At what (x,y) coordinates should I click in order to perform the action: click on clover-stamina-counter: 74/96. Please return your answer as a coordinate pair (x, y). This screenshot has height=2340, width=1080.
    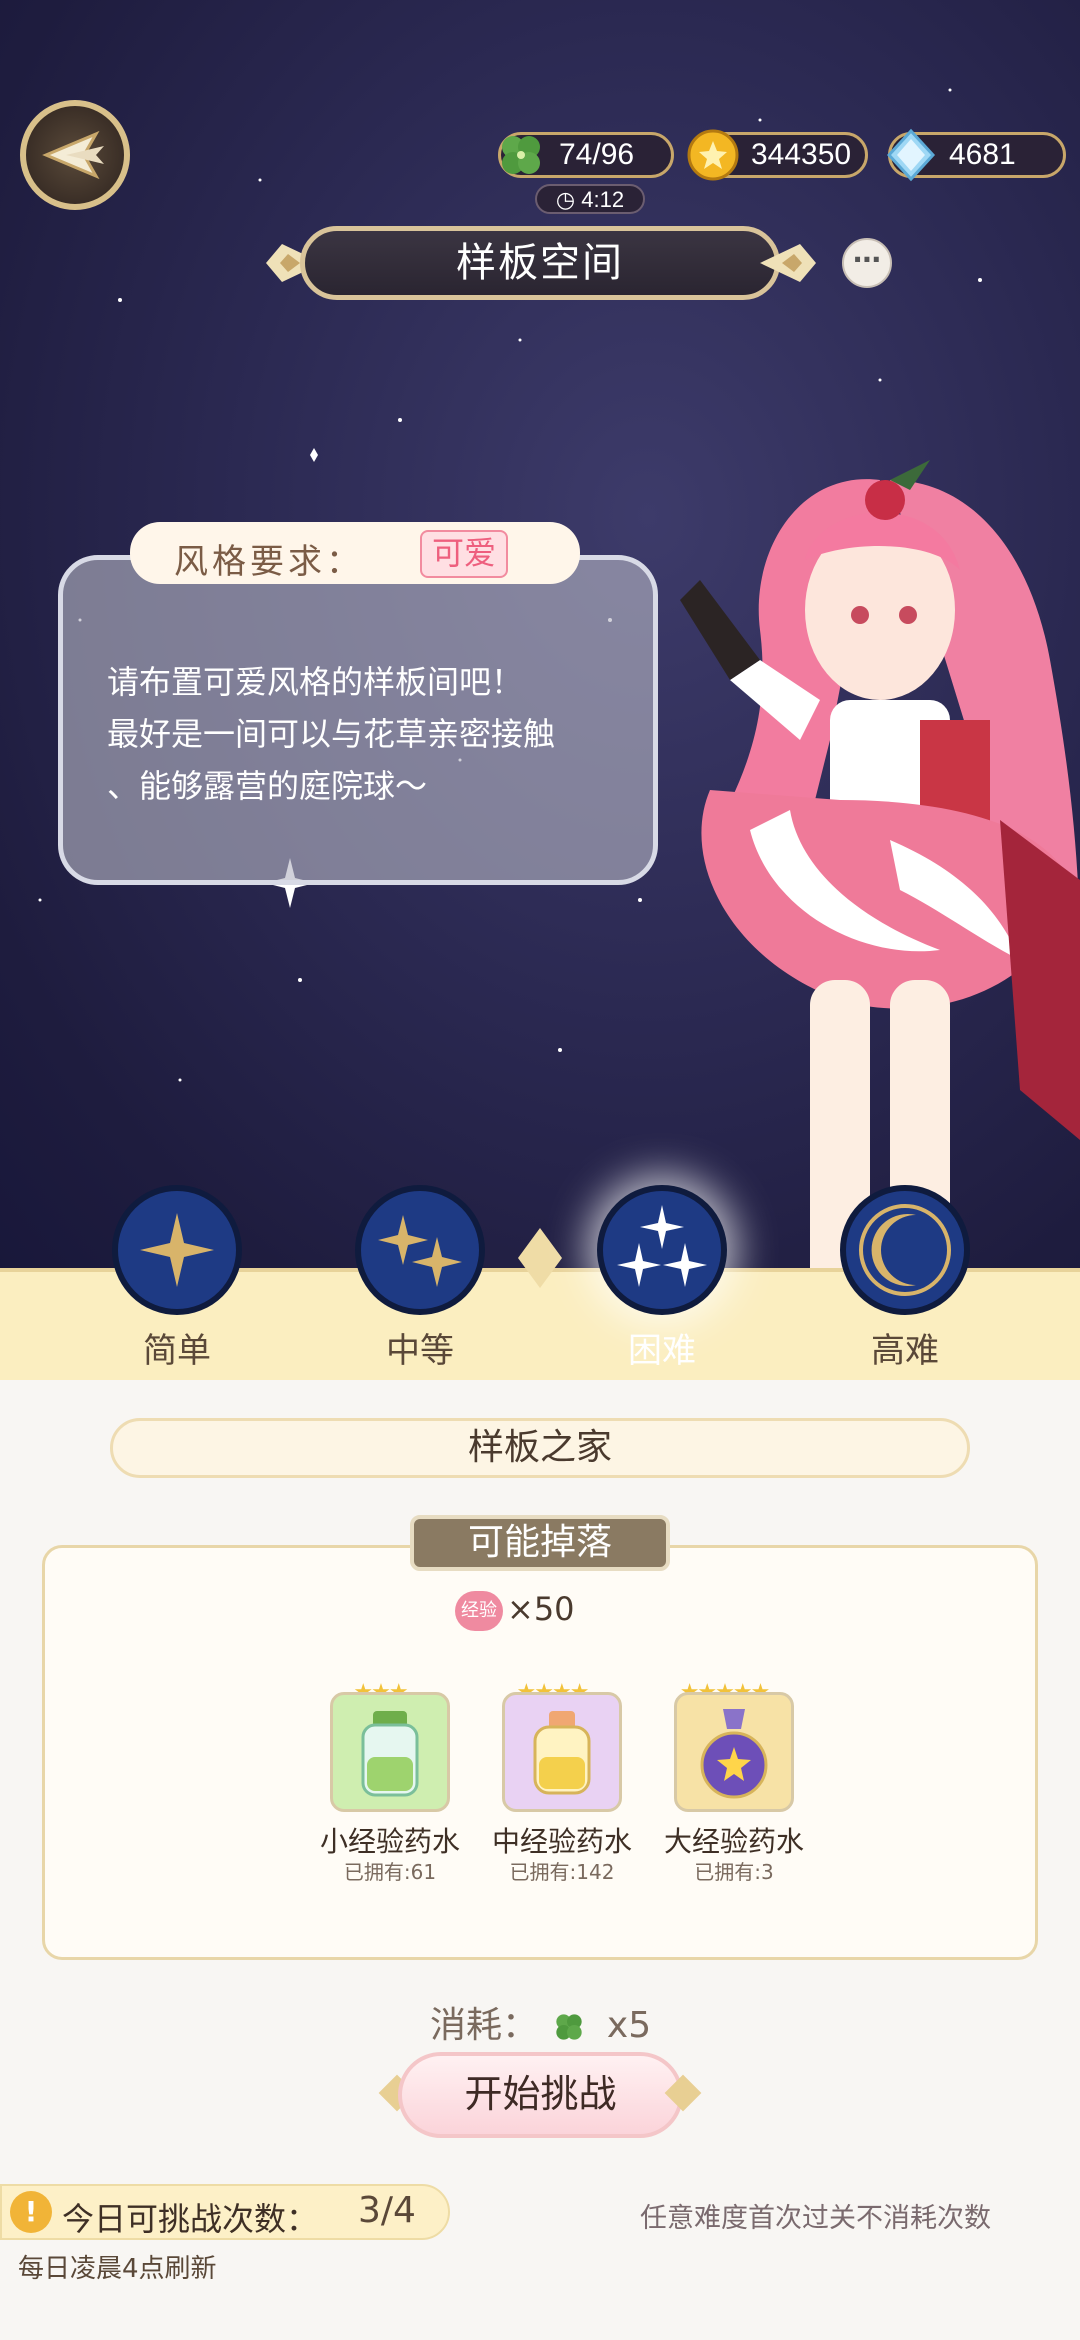
    Looking at the image, I should click on (586, 155).